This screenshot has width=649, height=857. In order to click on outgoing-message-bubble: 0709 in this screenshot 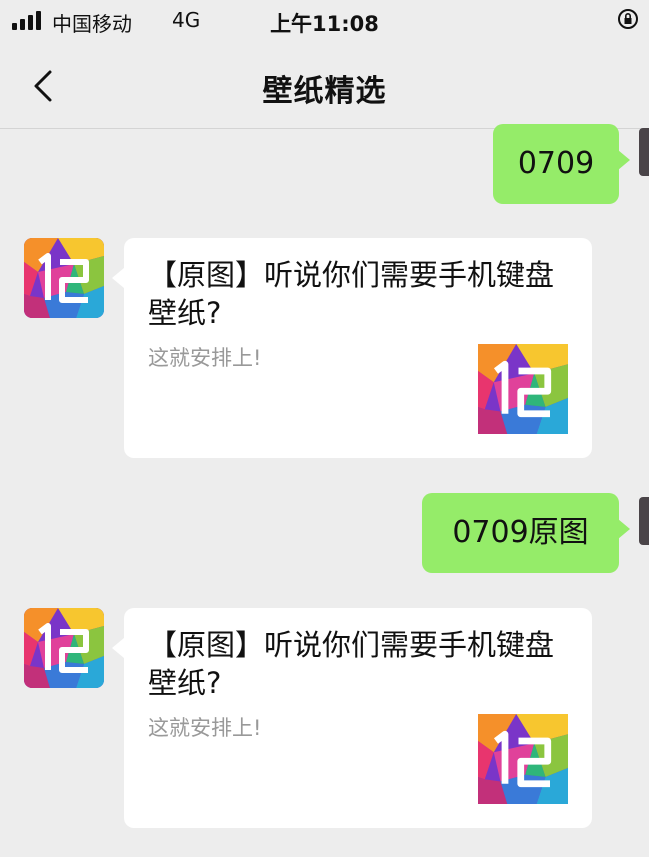, I will do `click(561, 164)`.